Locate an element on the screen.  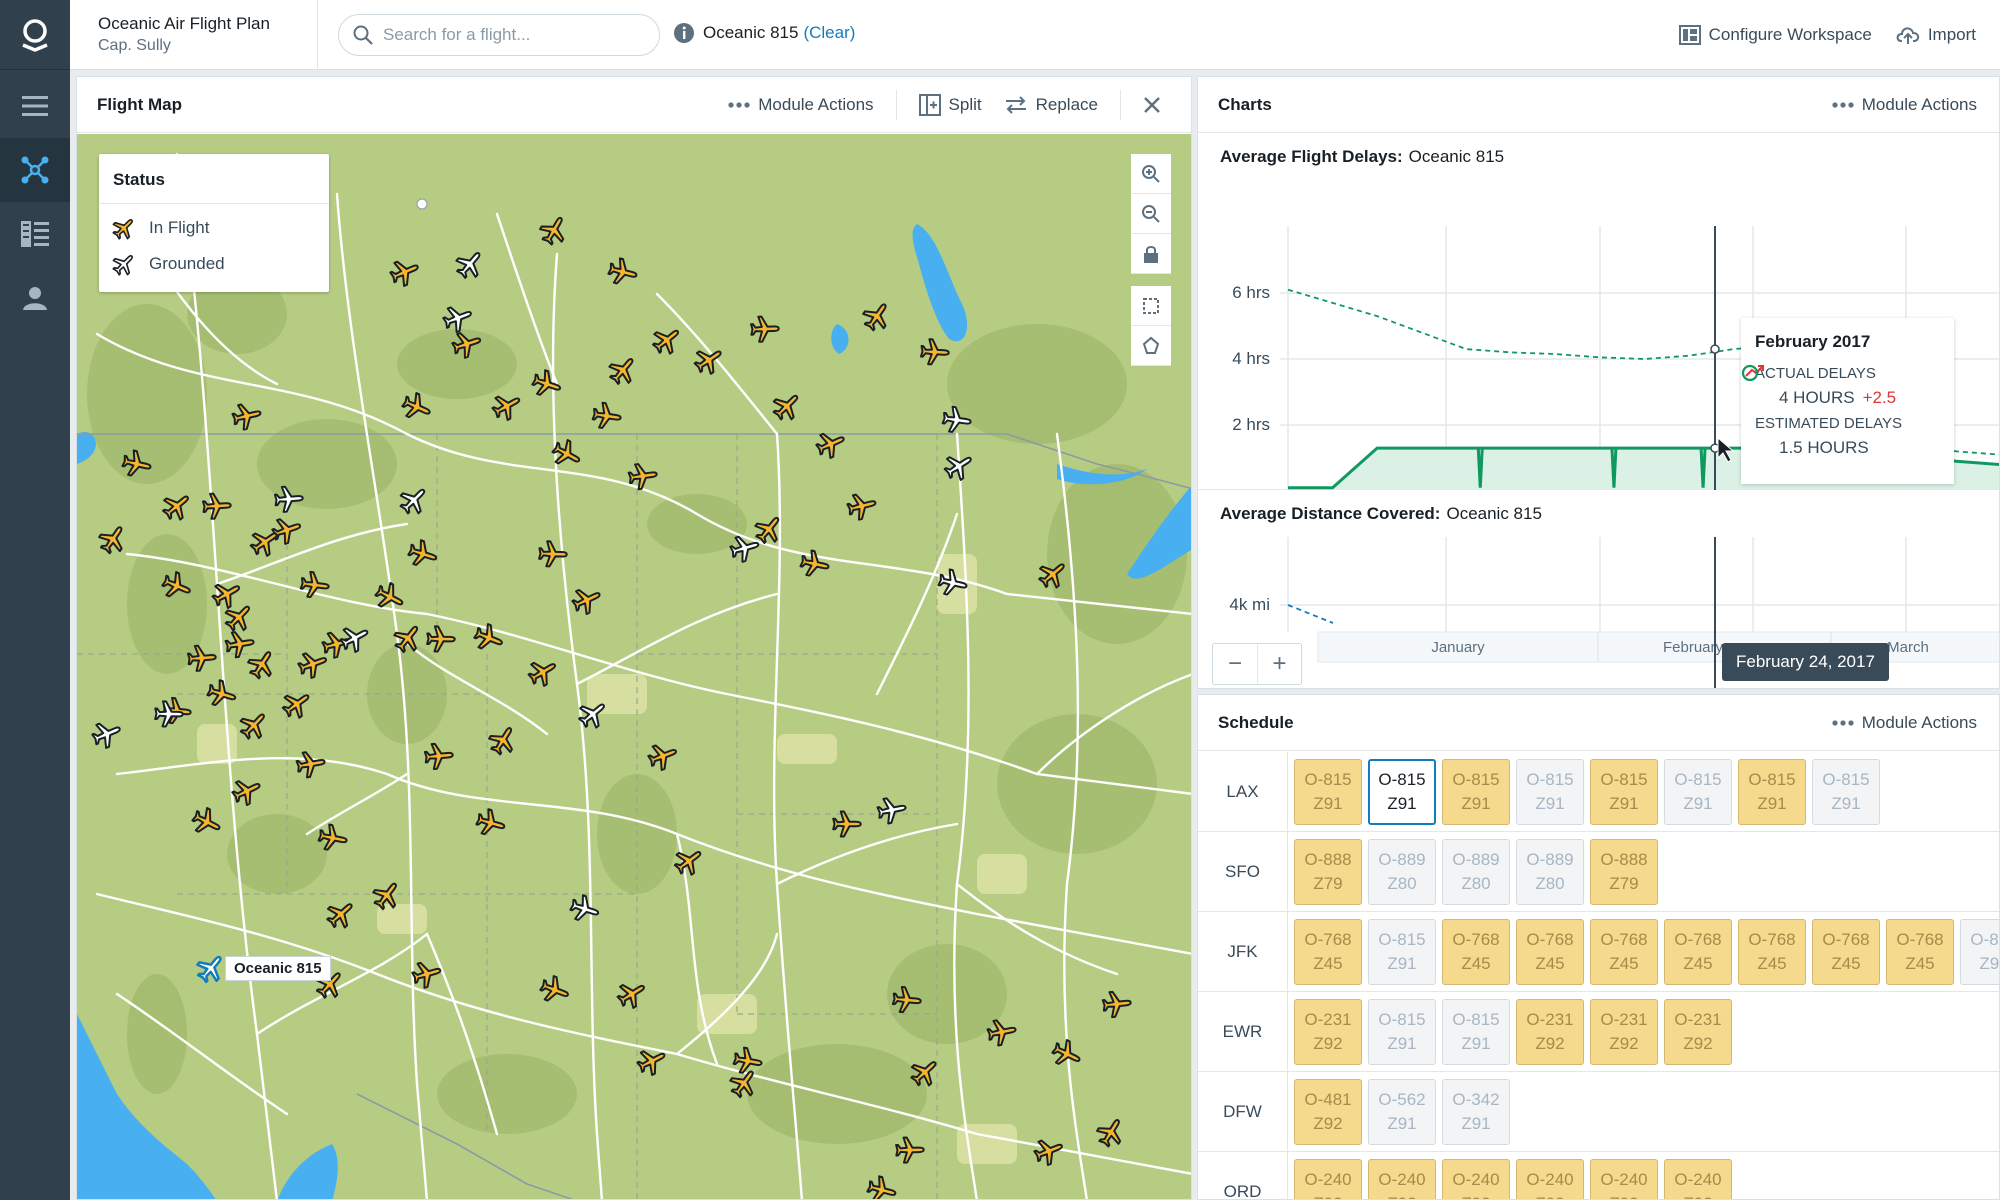
import-button: Import is located at coordinates (1936, 35).